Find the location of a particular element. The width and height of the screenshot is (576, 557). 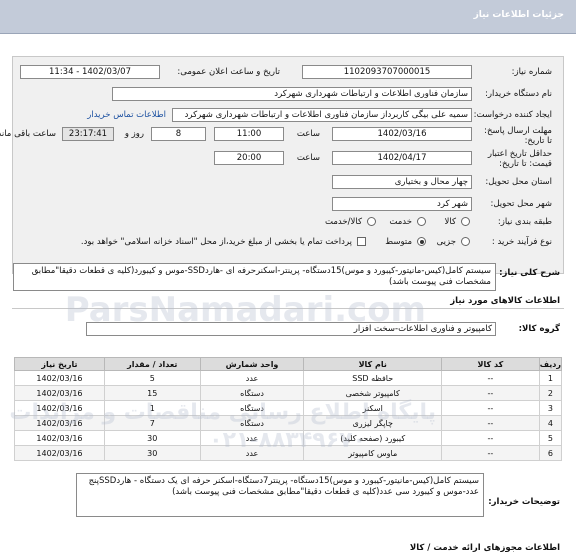

goods-info-title: اطلاعات کالاهای مورد نیاز is located at coordinates (505, 301).